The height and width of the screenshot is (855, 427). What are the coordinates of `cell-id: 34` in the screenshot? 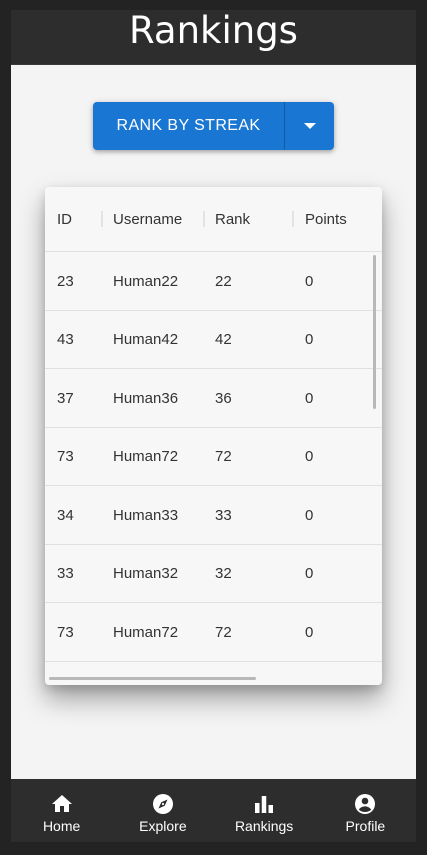 It's located at (65, 515).